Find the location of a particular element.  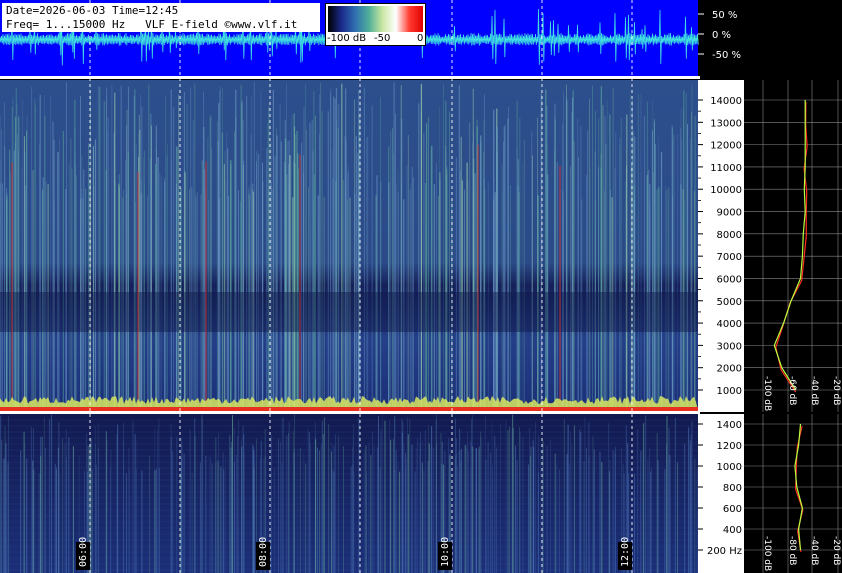

freq-tick-label: 10000 is located at coordinates (726, 190).